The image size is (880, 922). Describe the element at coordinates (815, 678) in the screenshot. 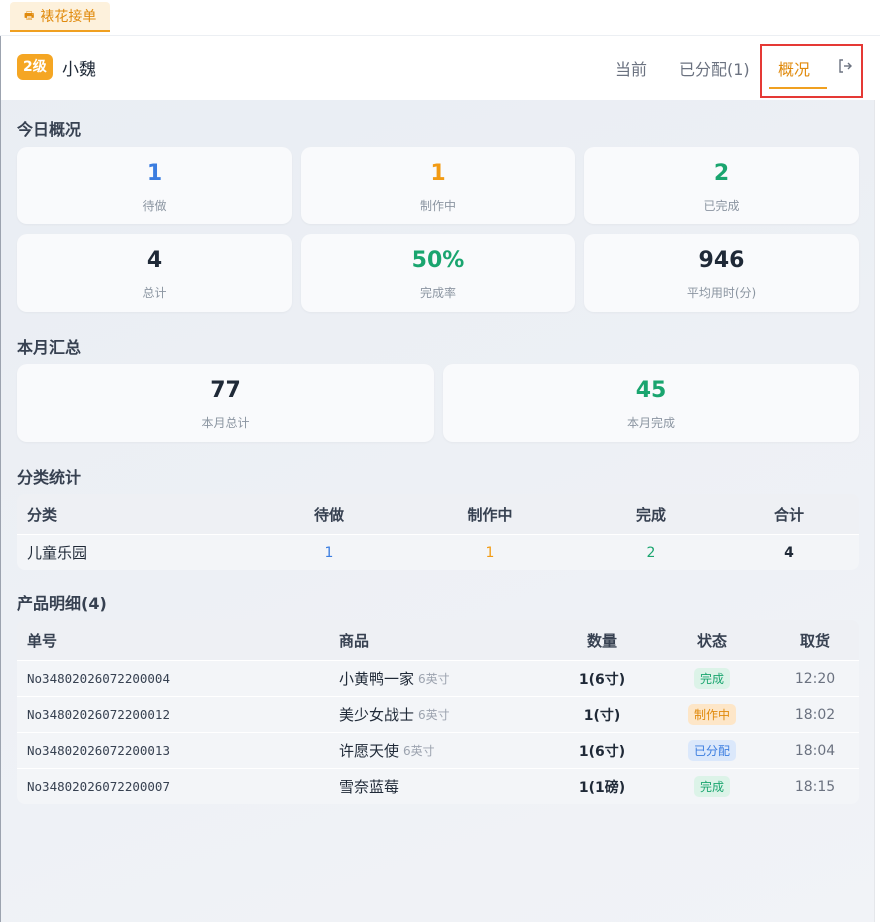

I see `pickup-time: 12:20` at that location.